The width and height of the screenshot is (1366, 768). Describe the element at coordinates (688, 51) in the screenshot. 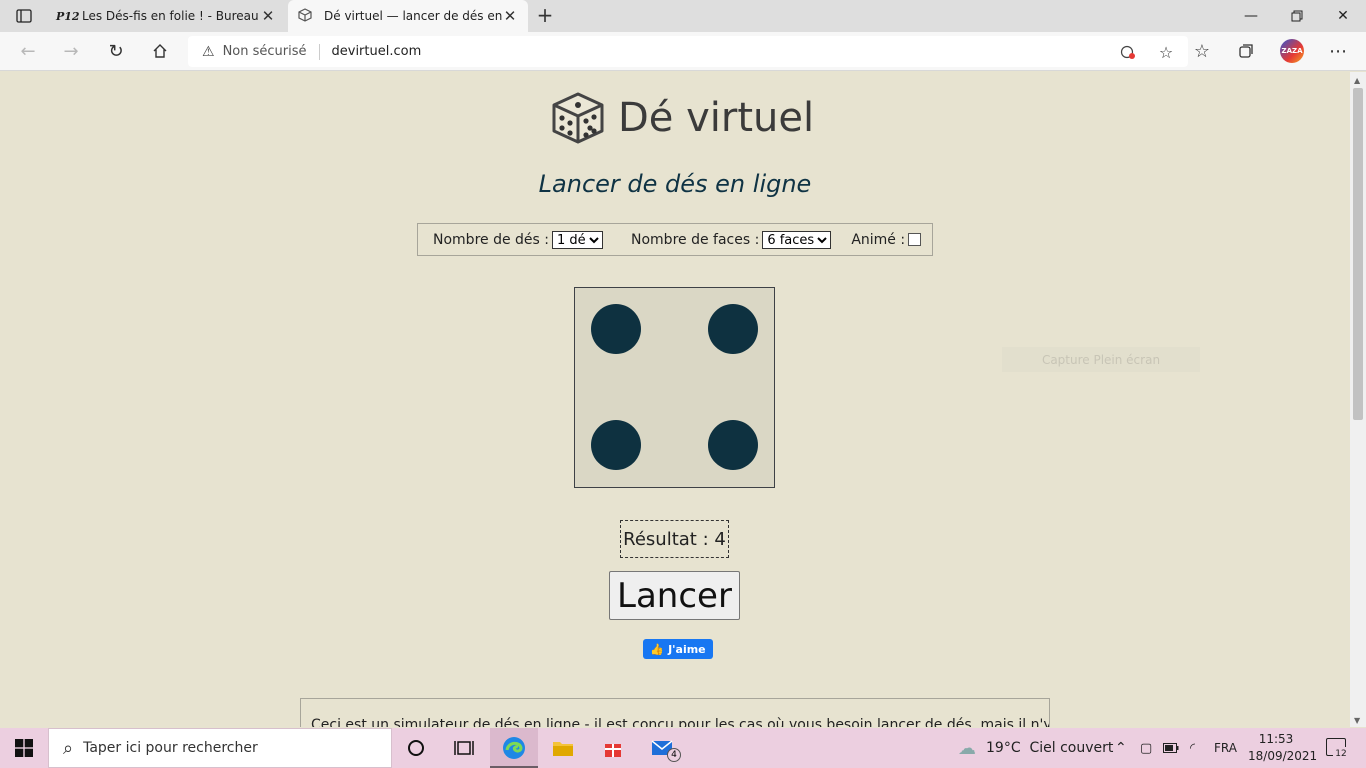

I see `address-bar: ⚠ Non sécurisé devirtuel.com ☆` at that location.